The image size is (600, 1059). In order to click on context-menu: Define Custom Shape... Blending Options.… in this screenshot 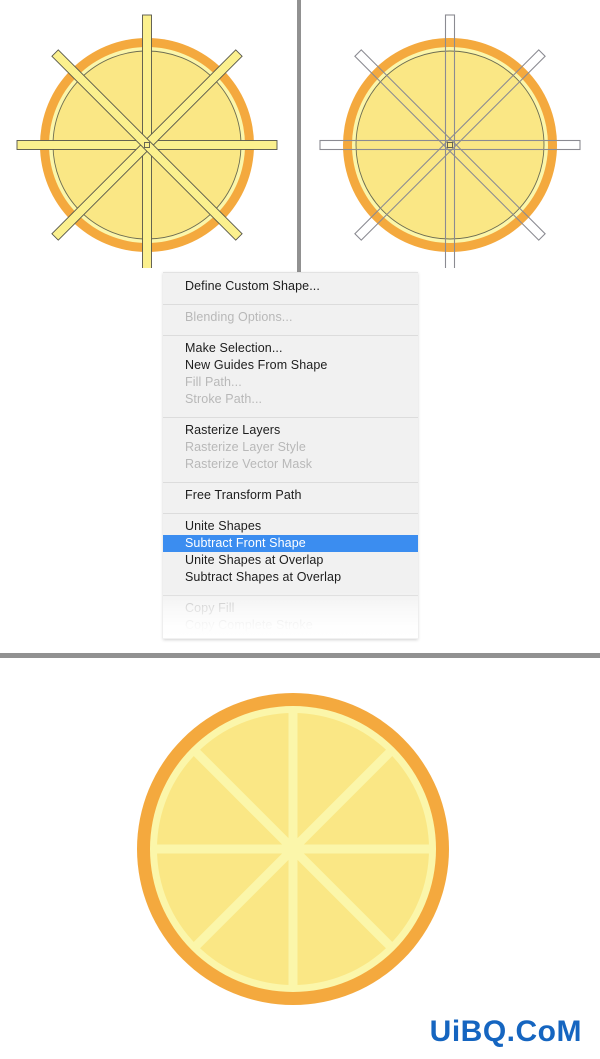, I will do `click(290, 455)`.